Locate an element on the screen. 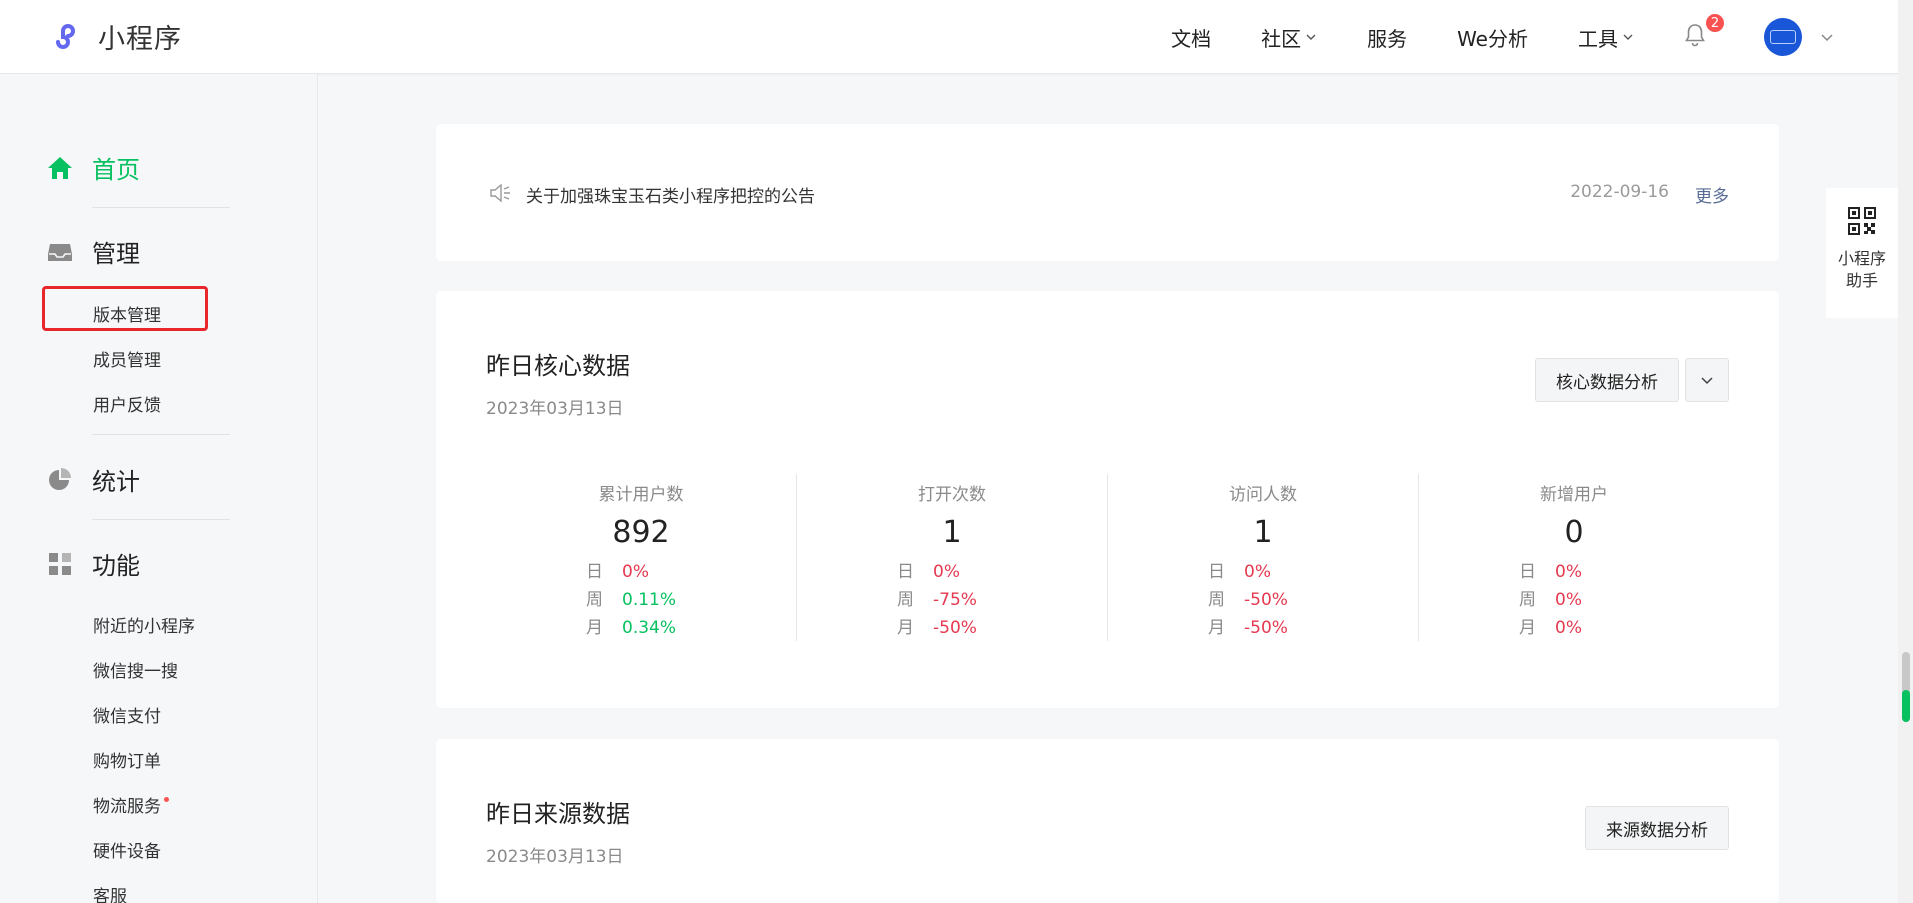 This screenshot has height=903, width=1913. announcement-date: 2022-09-16 is located at coordinates (1619, 192).